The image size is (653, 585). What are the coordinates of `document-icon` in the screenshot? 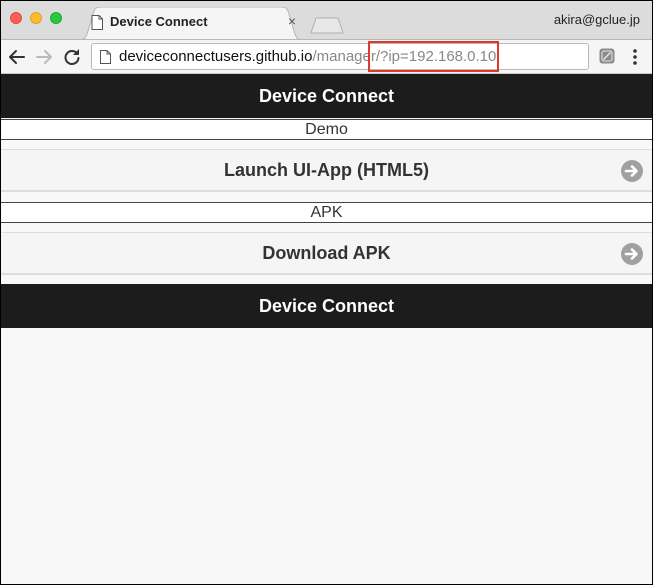 It's located at (97, 22).